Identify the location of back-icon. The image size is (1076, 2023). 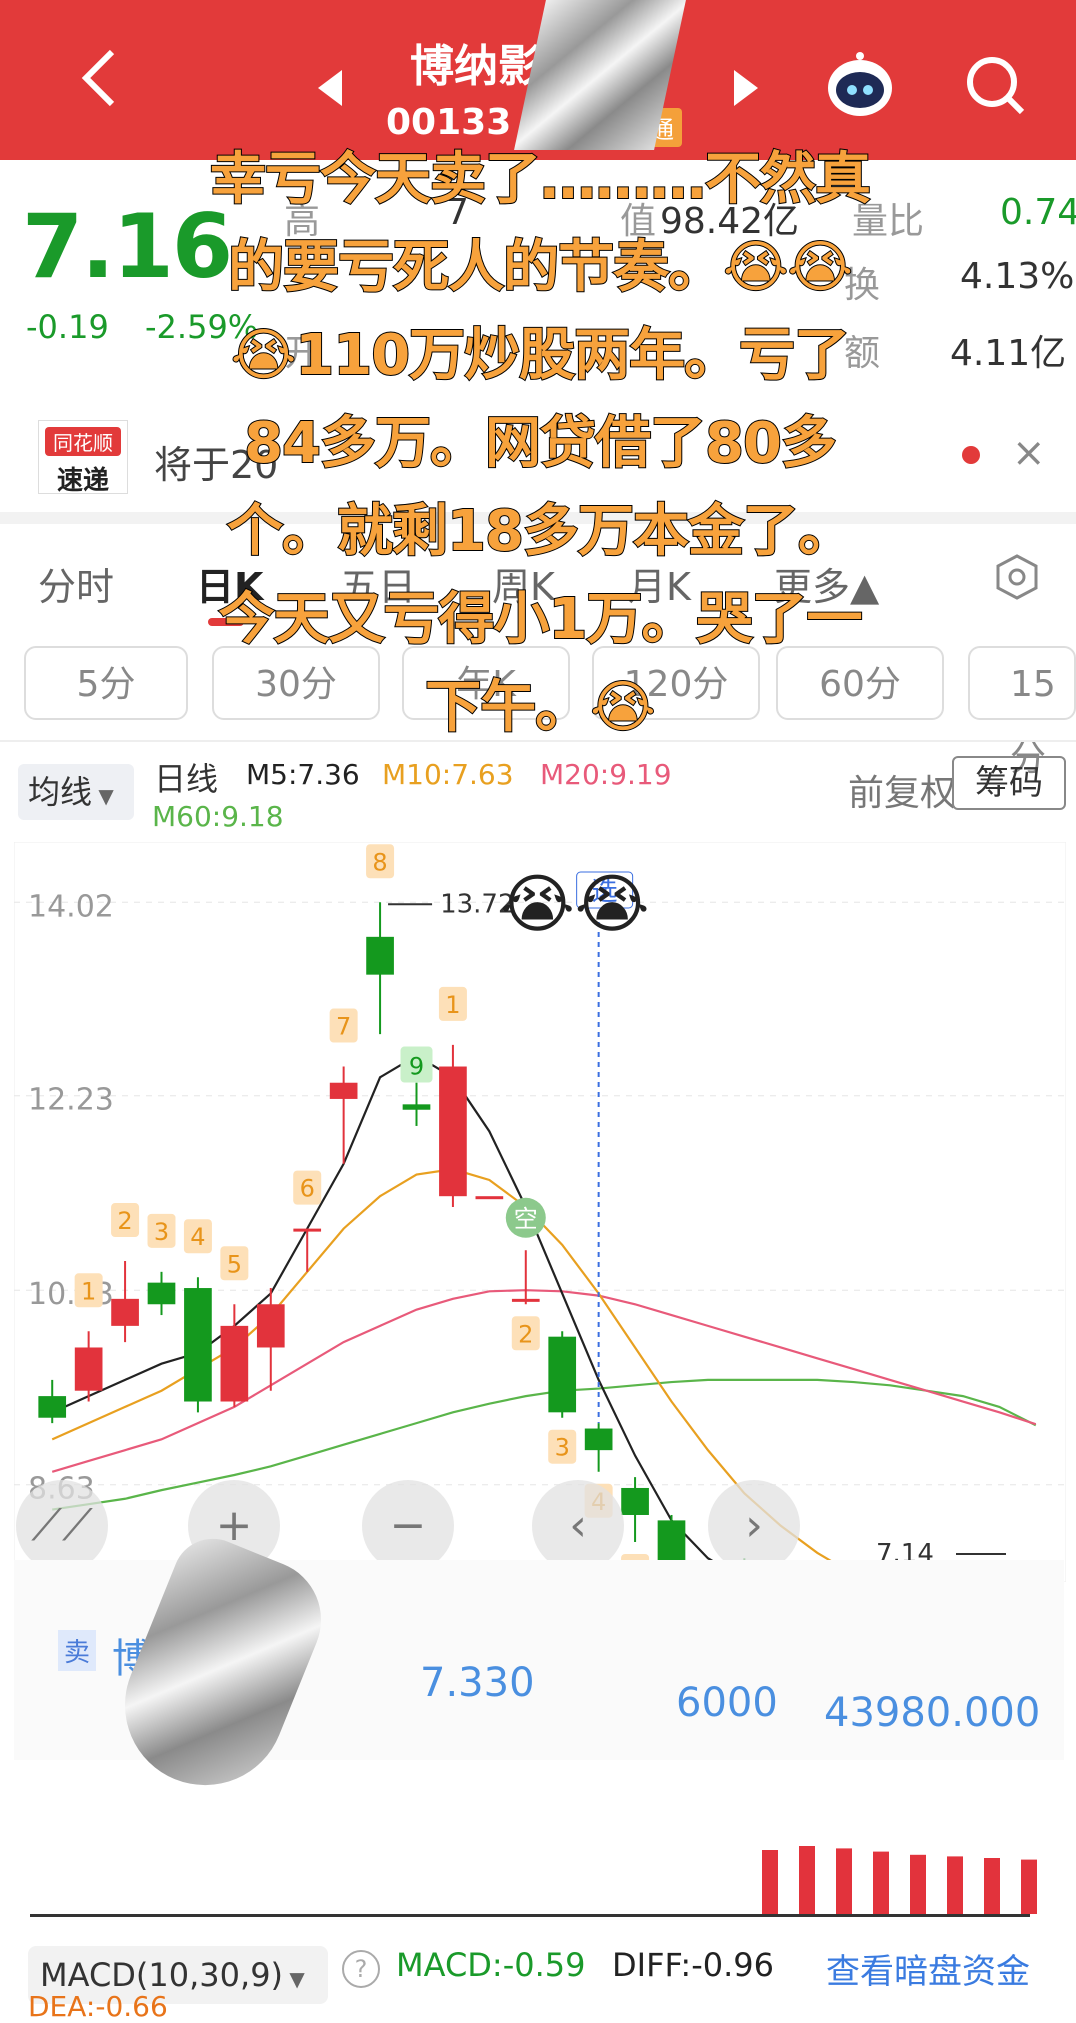
(98, 78).